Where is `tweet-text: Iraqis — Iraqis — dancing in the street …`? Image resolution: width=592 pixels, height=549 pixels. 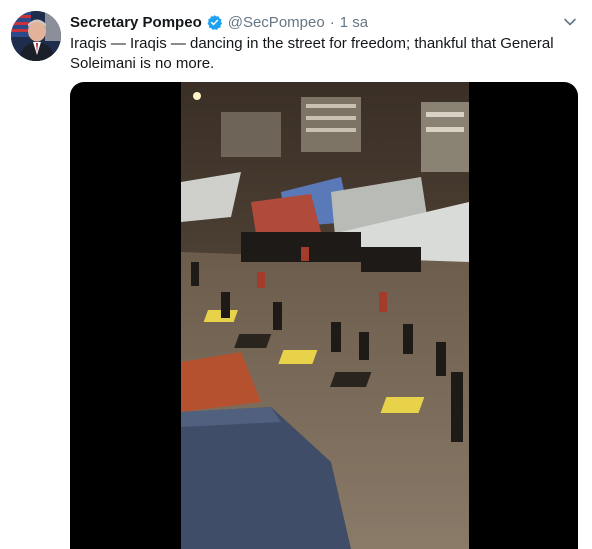
tweet-text: Iraqis — Iraqis — dancing in the street … is located at coordinates (312, 53).